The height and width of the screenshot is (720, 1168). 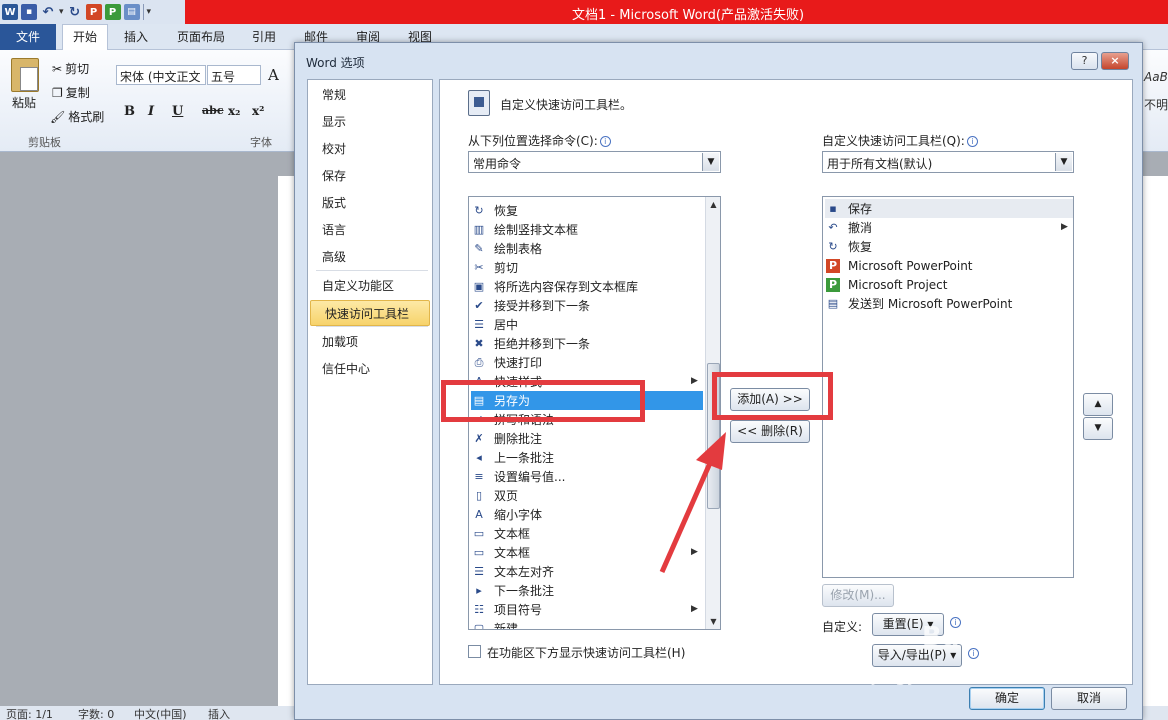 I want to click on word-window-title: 文档1 - Microsoft Word(产品激活失败), so click(x=688, y=15).